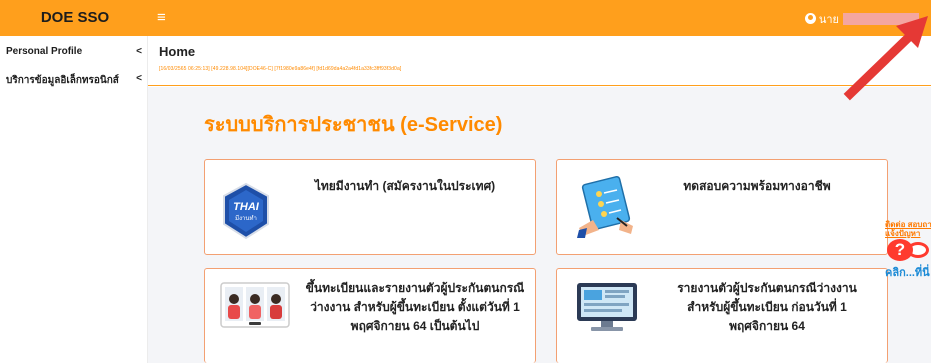  Describe the element at coordinates (415, 326) in the screenshot. I see `card-label-line-3: พฤศจิกายน 64 เป็นต้นไป` at that location.